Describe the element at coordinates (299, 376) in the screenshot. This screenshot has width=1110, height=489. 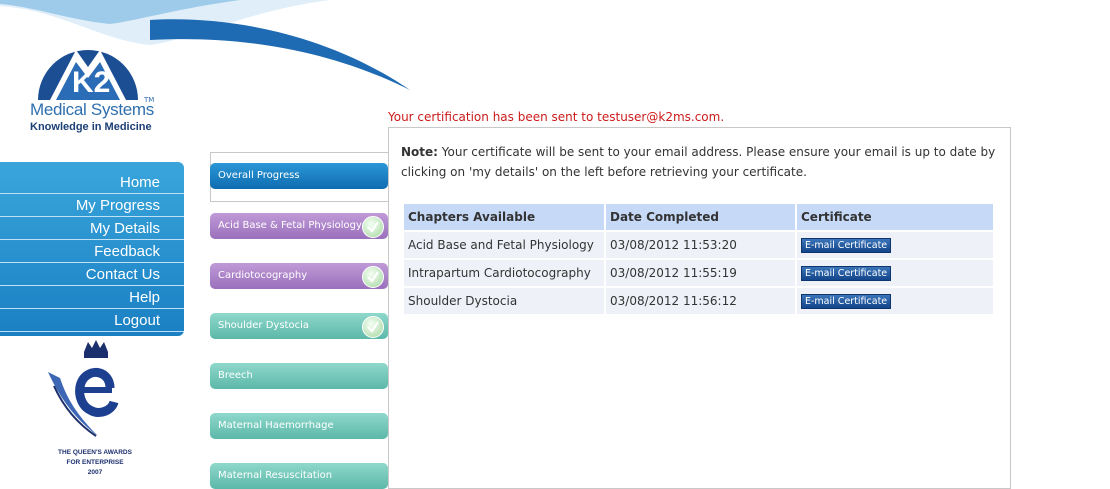
I see `tab-breech: Breech` at that location.